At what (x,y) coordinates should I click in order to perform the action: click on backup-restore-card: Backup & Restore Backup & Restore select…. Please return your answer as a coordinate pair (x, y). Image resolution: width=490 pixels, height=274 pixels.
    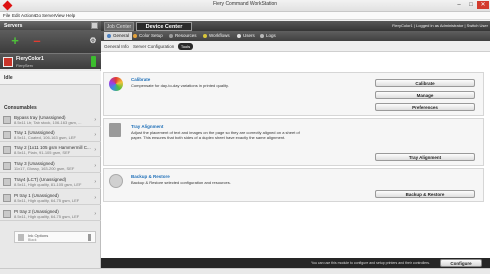
    Looking at the image, I should click on (293, 185).